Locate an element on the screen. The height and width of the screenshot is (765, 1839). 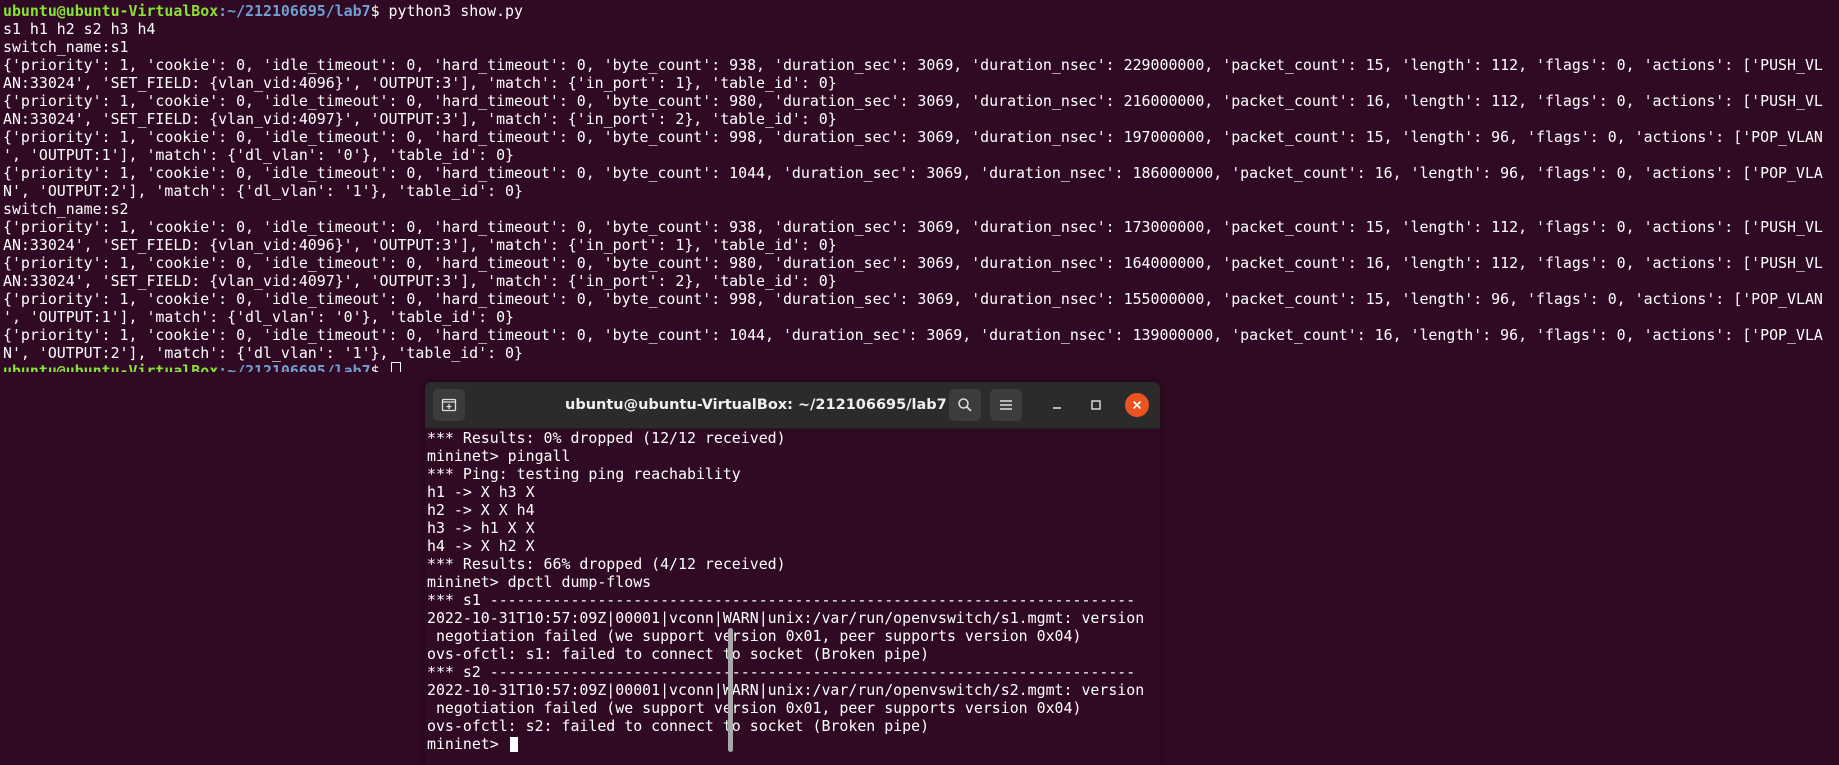
minimize-icon is located at coordinates (1057, 408).